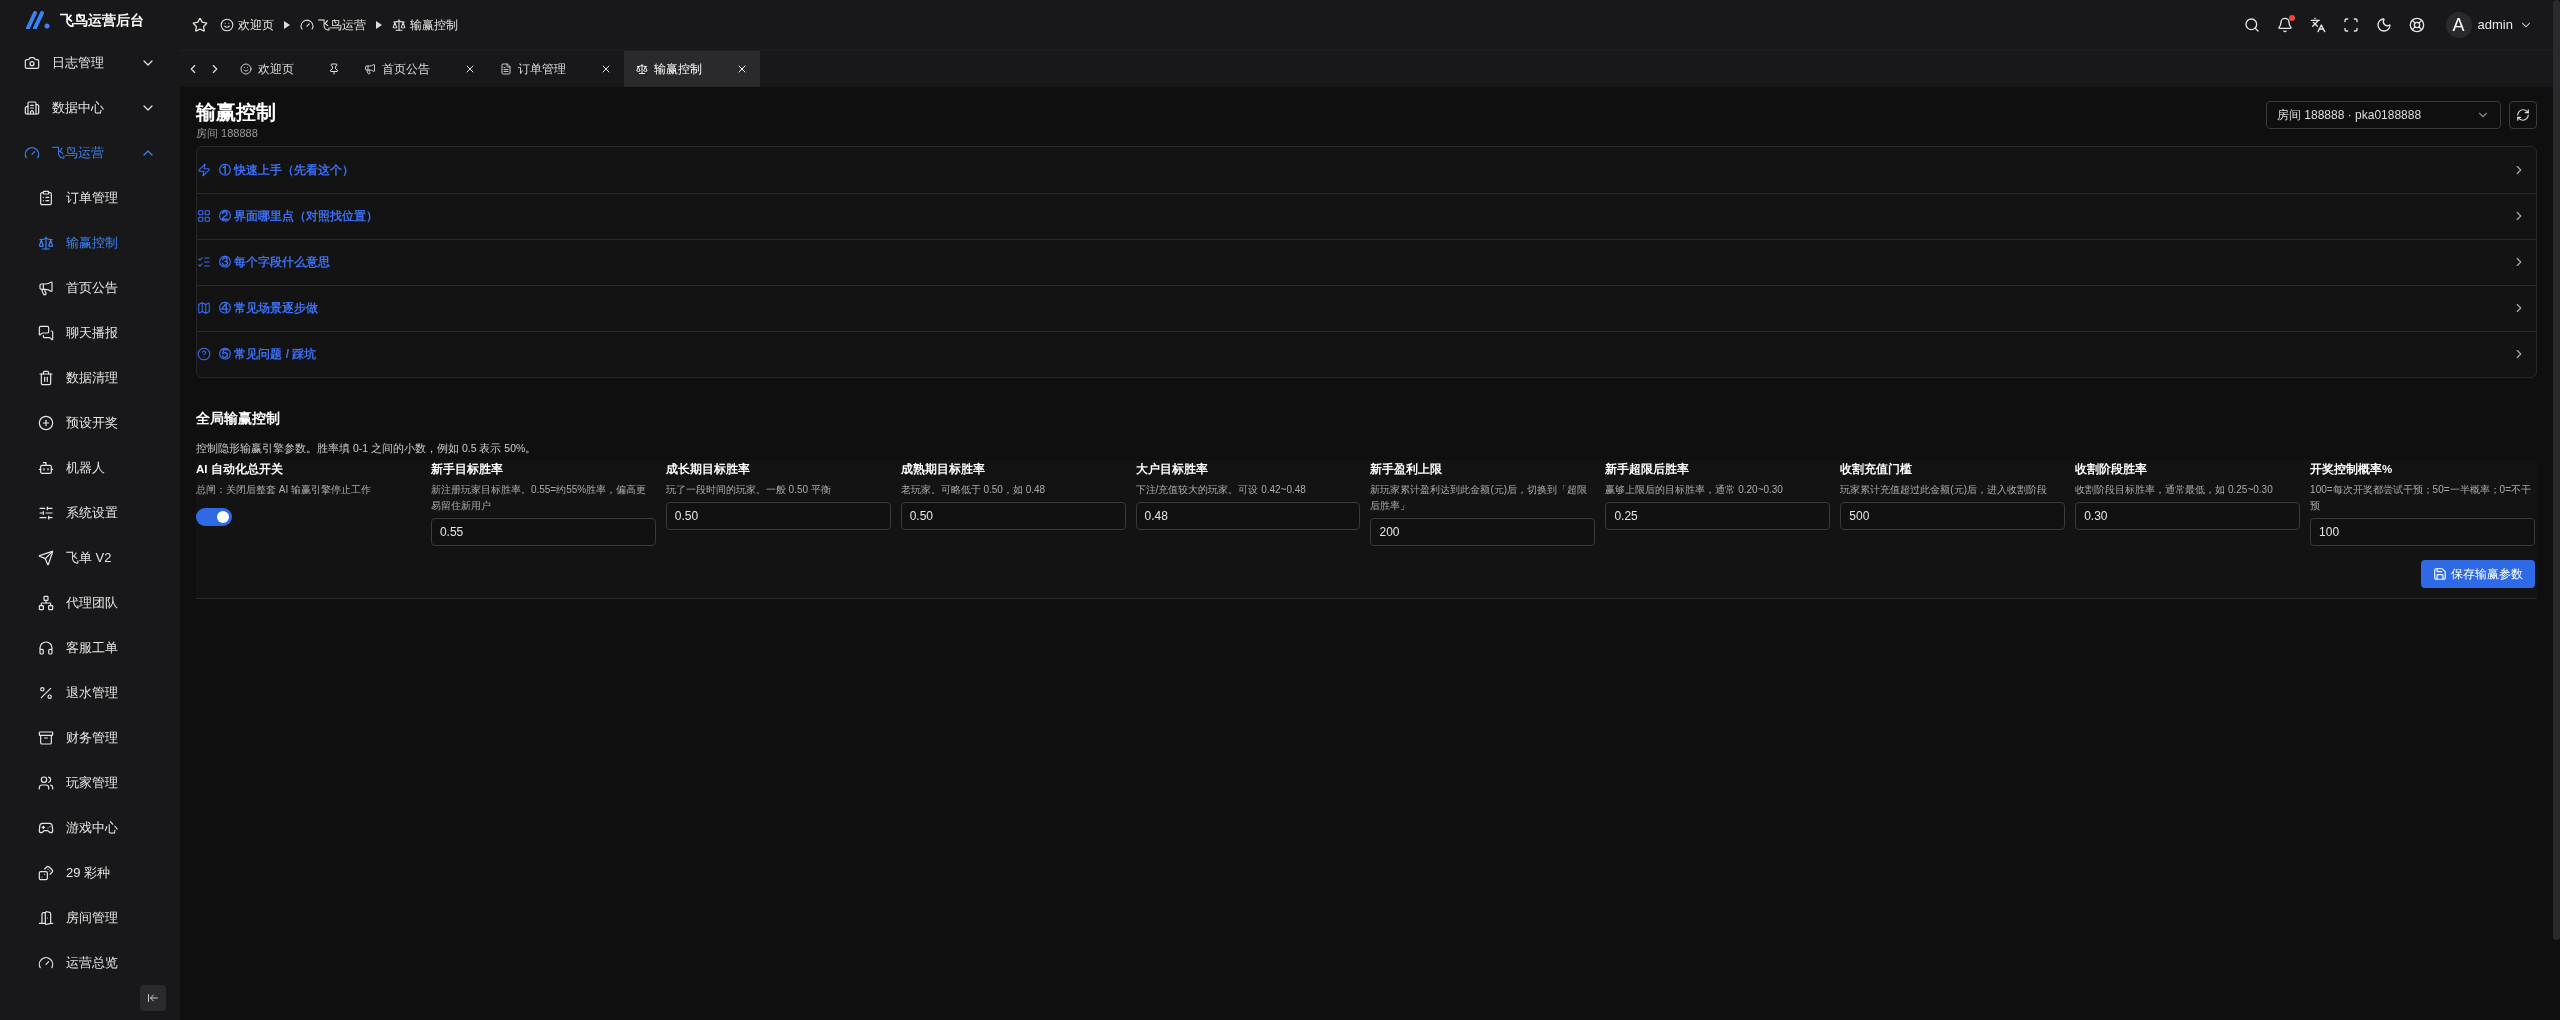 The image size is (2560, 1020). What do you see at coordinates (32, 62) in the screenshot?
I see `camera-icon` at bounding box center [32, 62].